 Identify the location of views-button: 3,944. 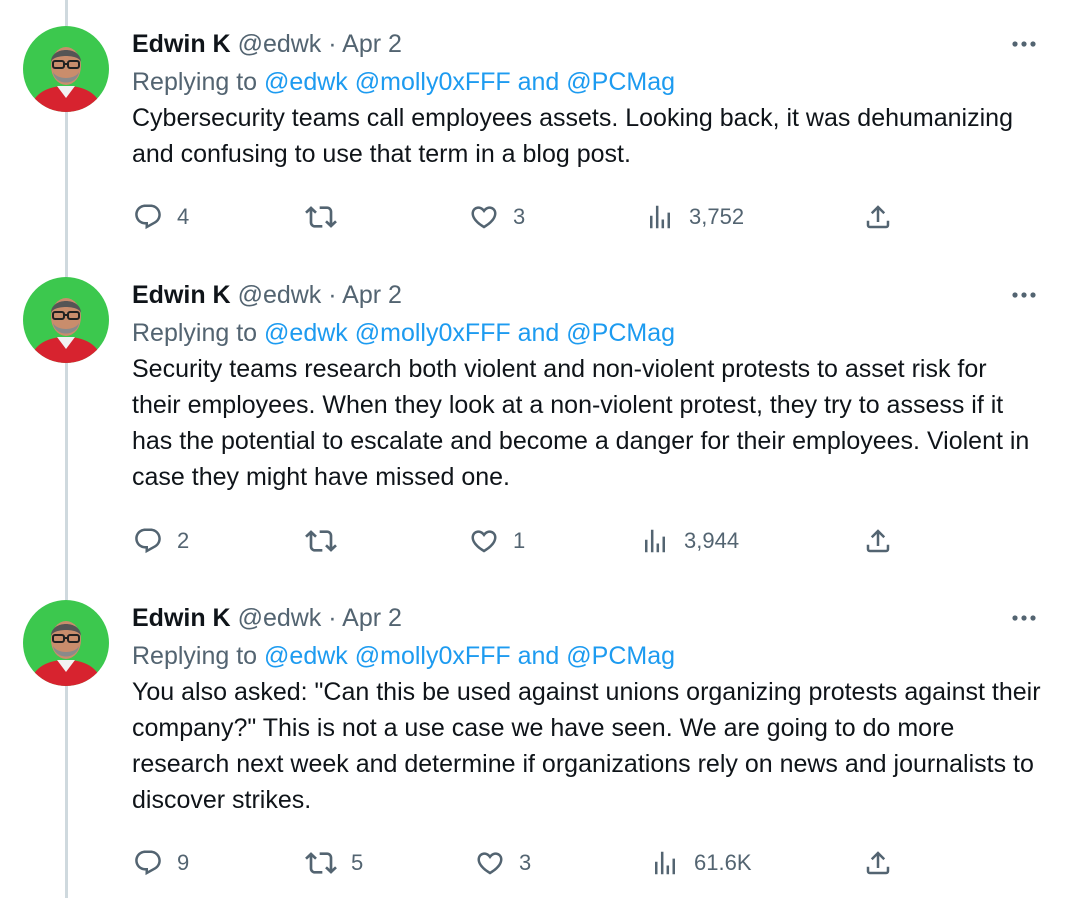
(689, 541).